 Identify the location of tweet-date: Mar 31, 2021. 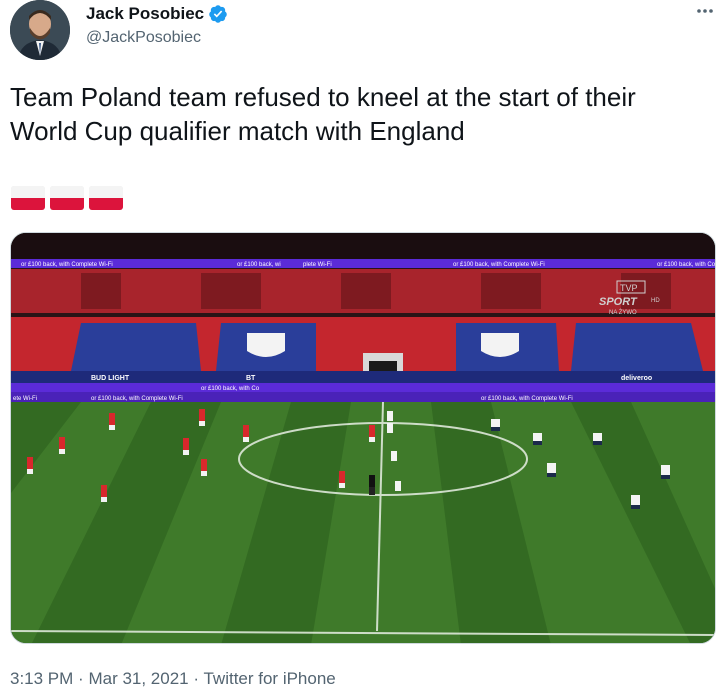
(138, 678).